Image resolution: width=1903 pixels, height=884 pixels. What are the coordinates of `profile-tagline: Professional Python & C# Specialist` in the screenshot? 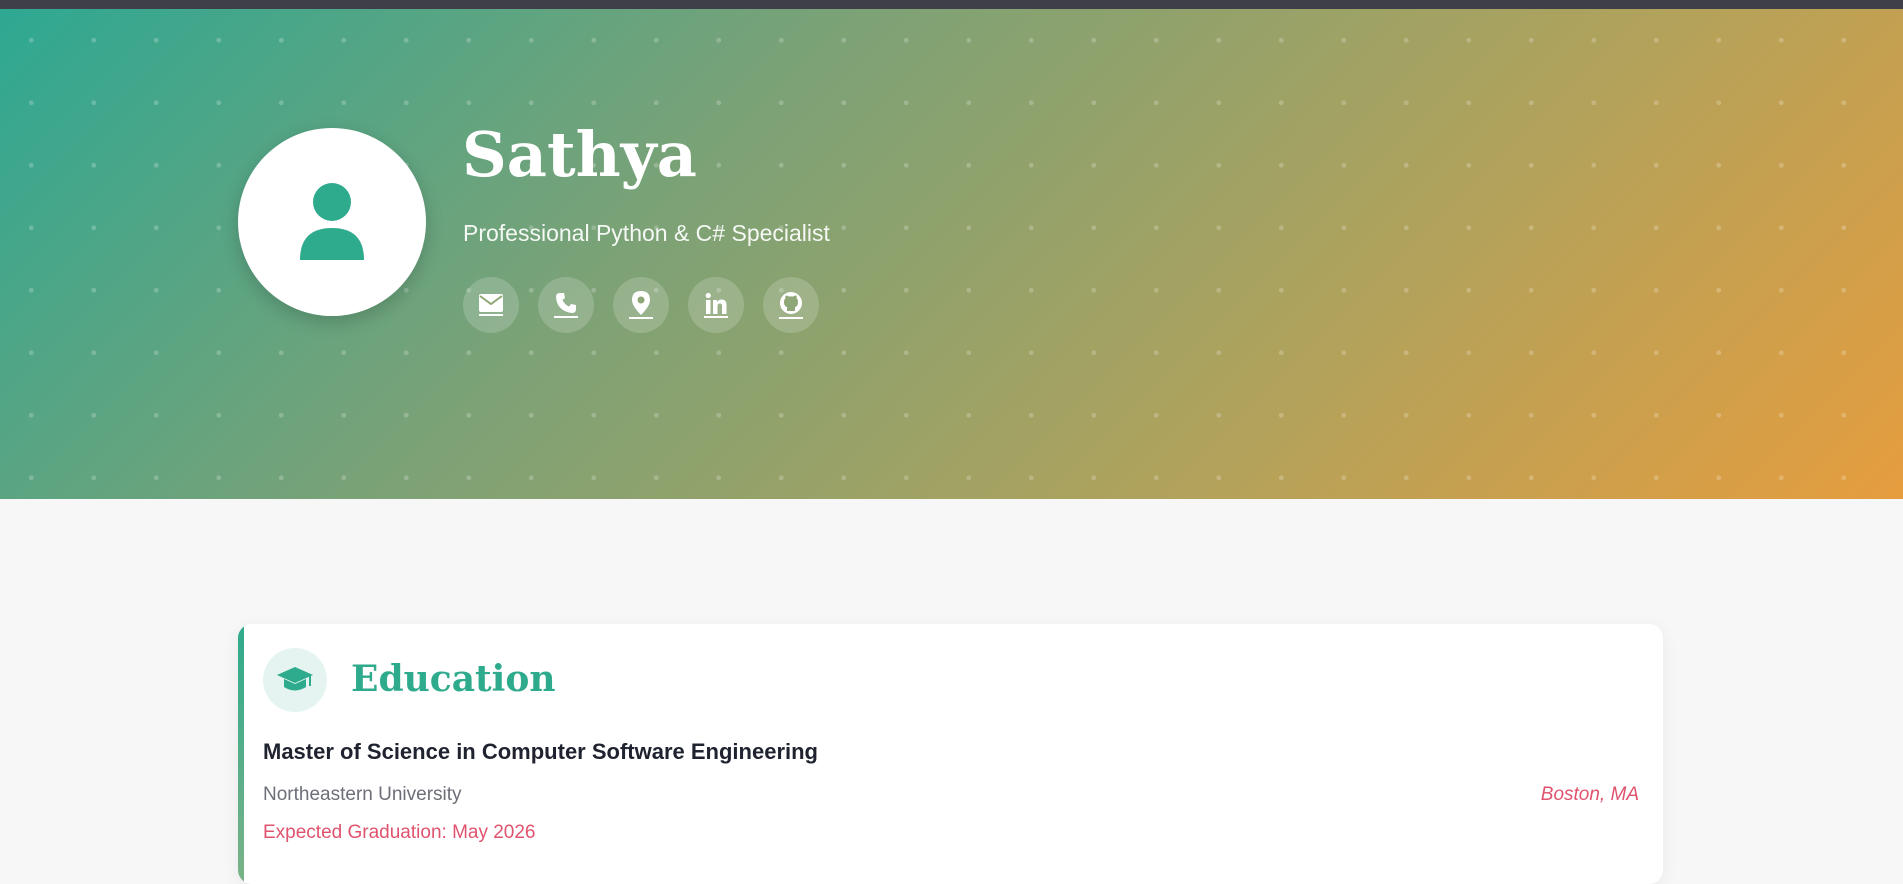 It's located at (646, 233).